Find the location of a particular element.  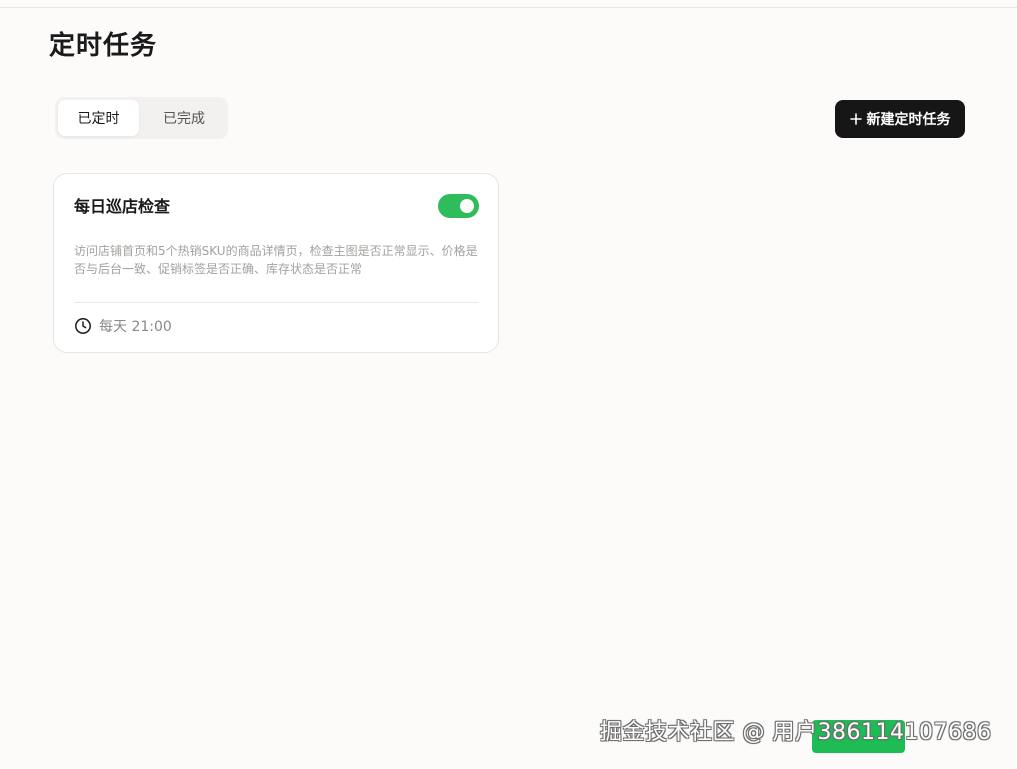

task-schedule: 每天 21:00 is located at coordinates (123, 326).